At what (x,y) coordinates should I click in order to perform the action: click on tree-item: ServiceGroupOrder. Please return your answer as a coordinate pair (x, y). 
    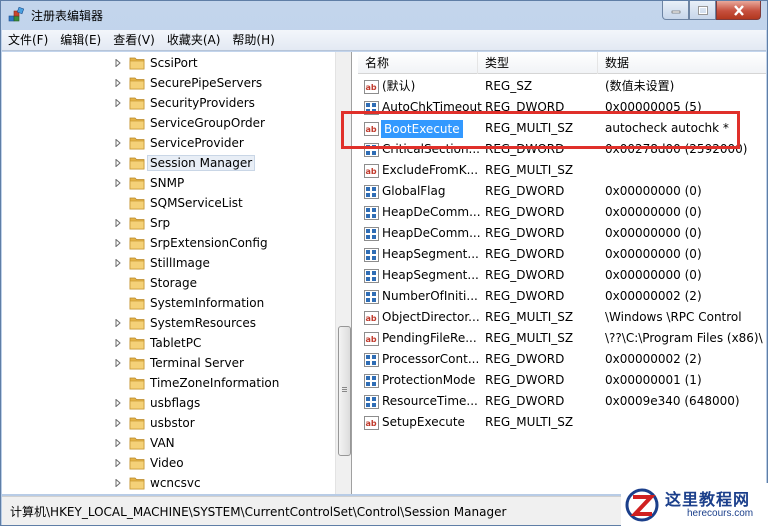
    Looking at the image, I should click on (189, 123).